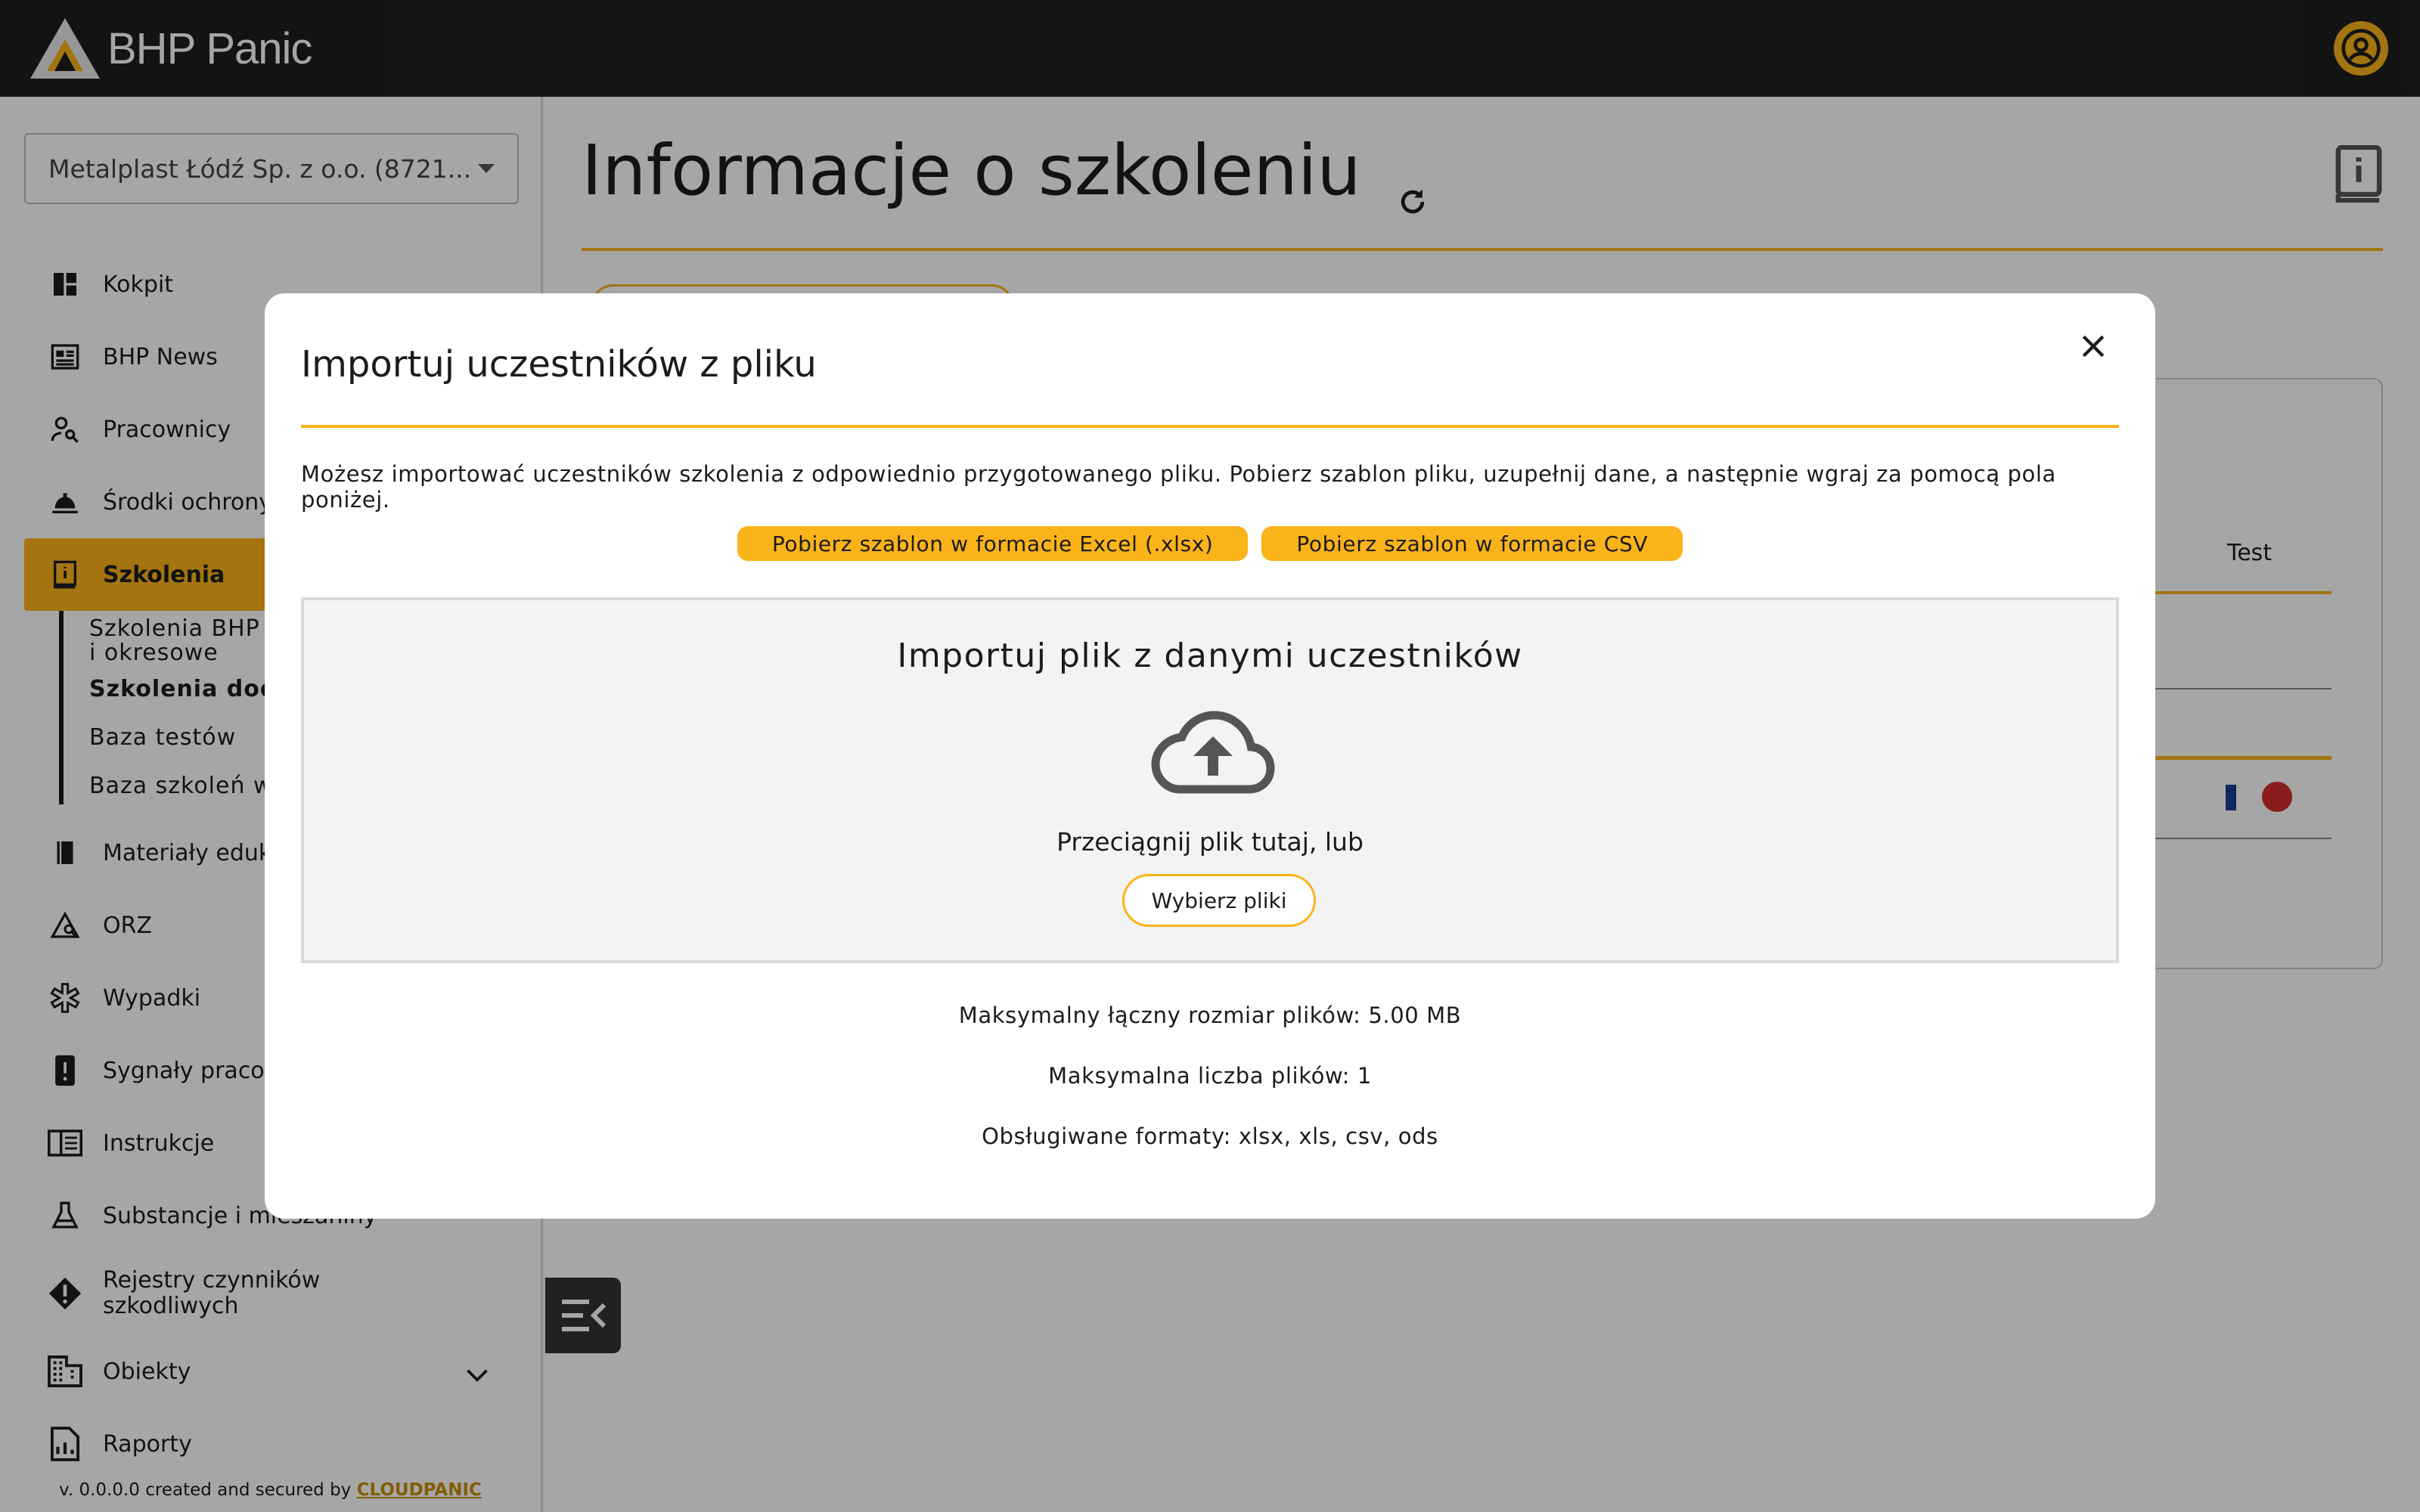 This screenshot has width=2420, height=1512. Describe the element at coordinates (1210, 427) in the screenshot. I see `modal-divider` at that location.